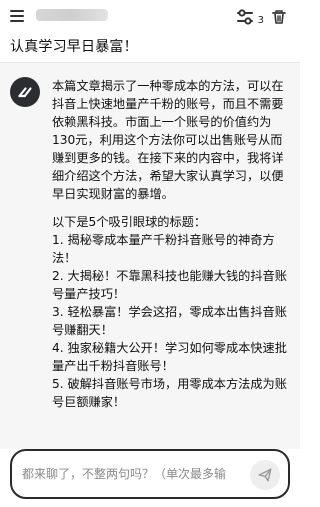 The width and height of the screenshot is (320, 507). I want to click on assistant-logo-icon, so click(25, 92).